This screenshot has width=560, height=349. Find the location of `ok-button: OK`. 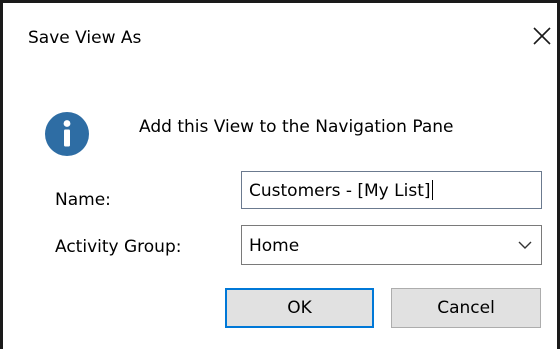

ok-button: OK is located at coordinates (299, 308).